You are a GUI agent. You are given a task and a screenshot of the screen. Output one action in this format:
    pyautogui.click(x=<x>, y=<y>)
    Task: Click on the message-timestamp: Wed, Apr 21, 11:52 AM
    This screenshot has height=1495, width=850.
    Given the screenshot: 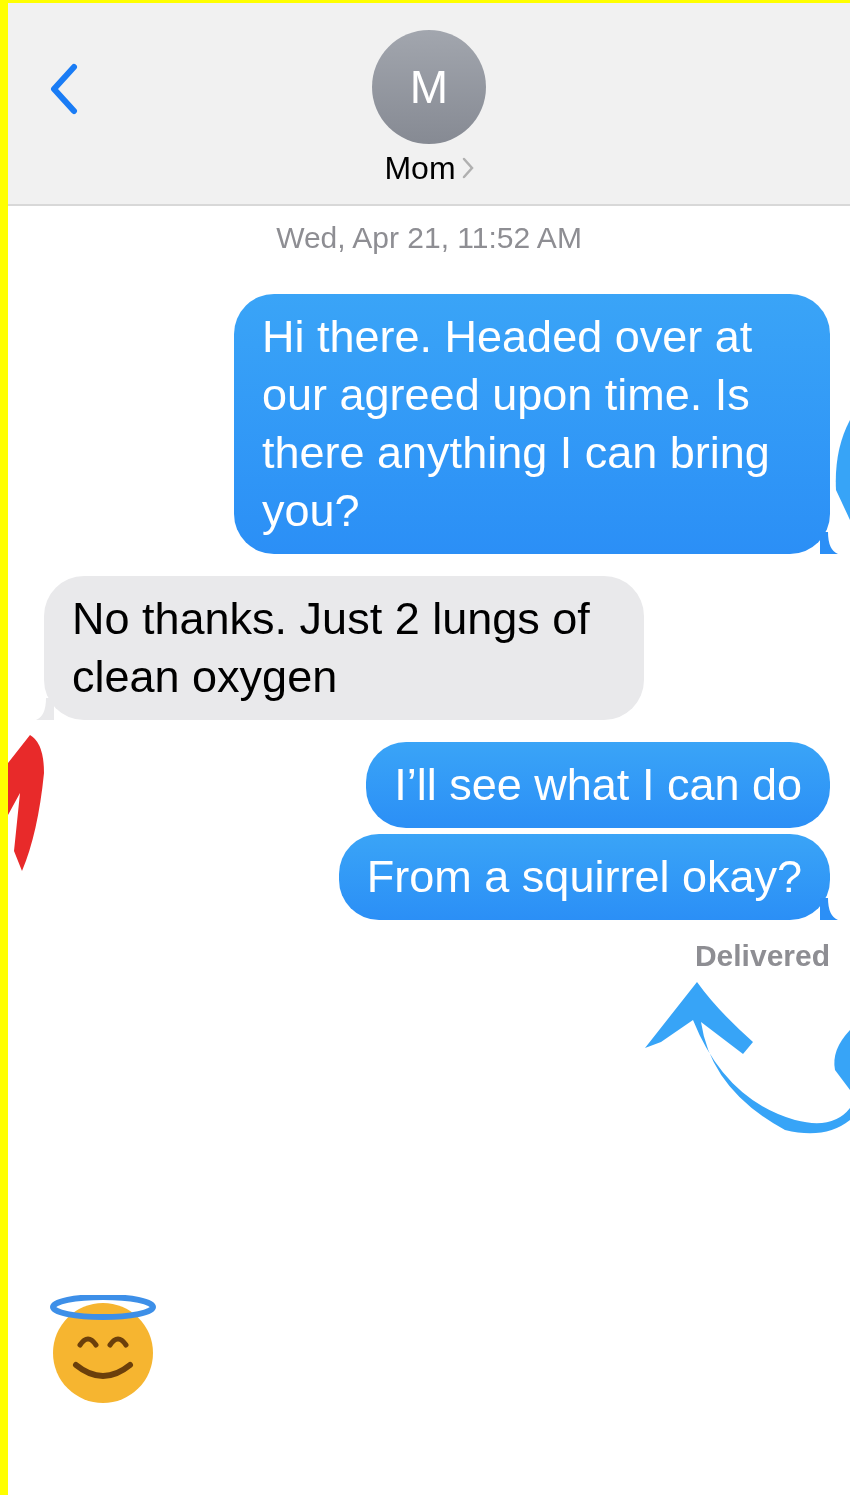 What is the action you would take?
    pyautogui.click(x=429, y=238)
    